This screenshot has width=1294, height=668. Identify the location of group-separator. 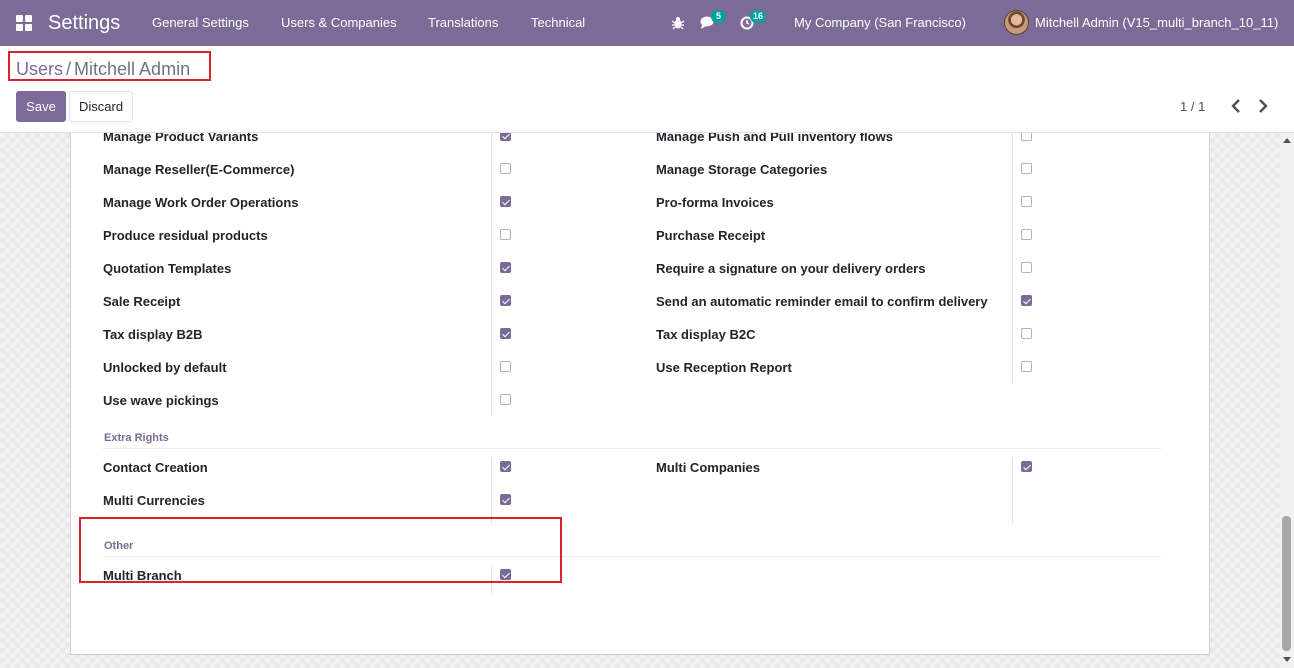
(632, 448).